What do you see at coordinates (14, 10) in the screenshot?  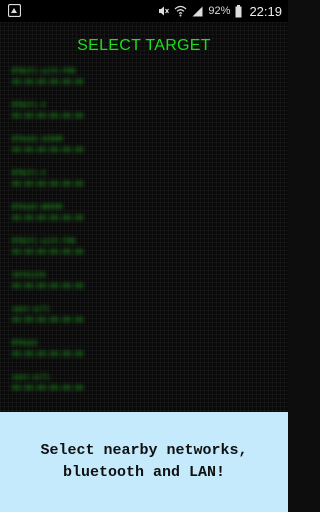 I see `notification-icon` at bounding box center [14, 10].